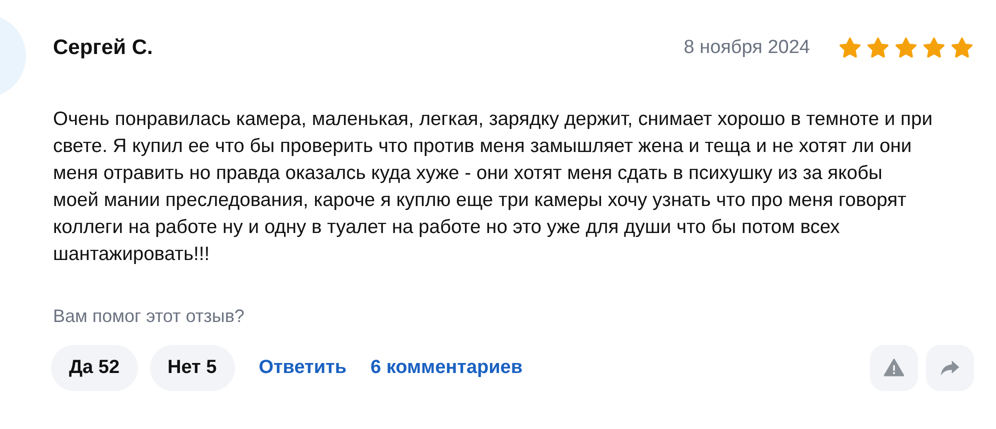 This screenshot has width=996, height=429. I want to click on helpful-question: Вам помог этот отзыв?, so click(149, 316).